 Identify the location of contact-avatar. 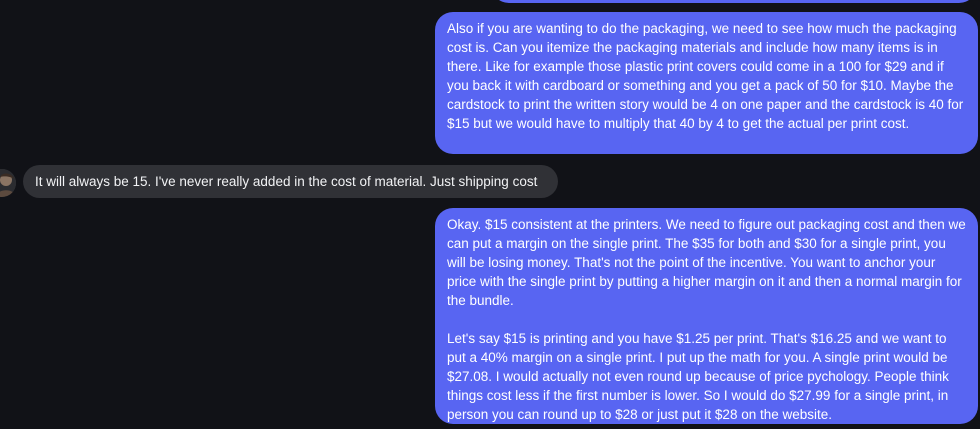
(8, 183).